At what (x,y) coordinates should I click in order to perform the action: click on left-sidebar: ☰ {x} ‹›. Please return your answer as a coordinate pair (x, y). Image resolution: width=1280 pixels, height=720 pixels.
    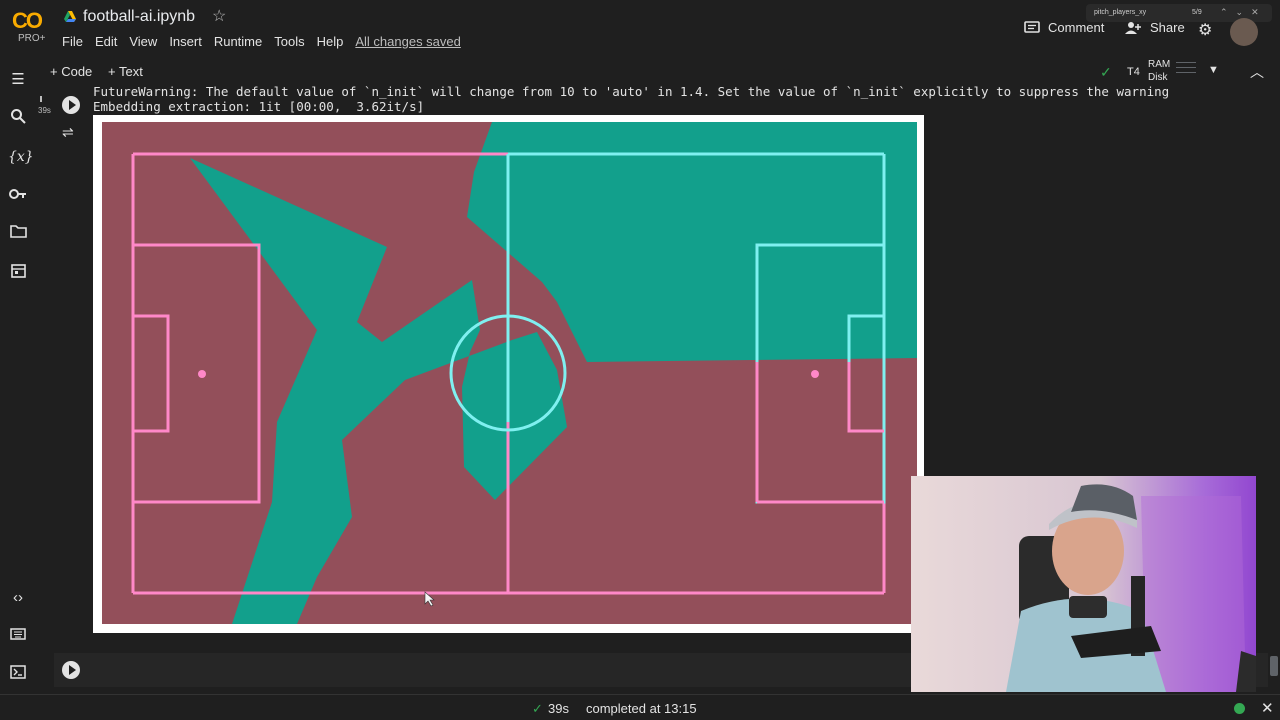
    Looking at the image, I should click on (18, 389).